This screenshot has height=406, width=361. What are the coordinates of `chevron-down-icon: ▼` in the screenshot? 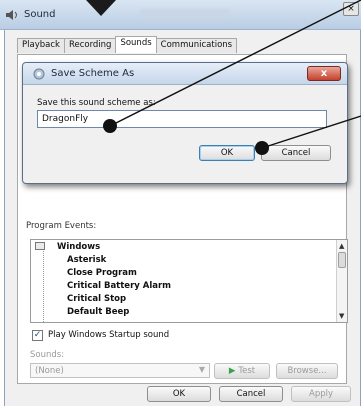 It's located at (201, 369).